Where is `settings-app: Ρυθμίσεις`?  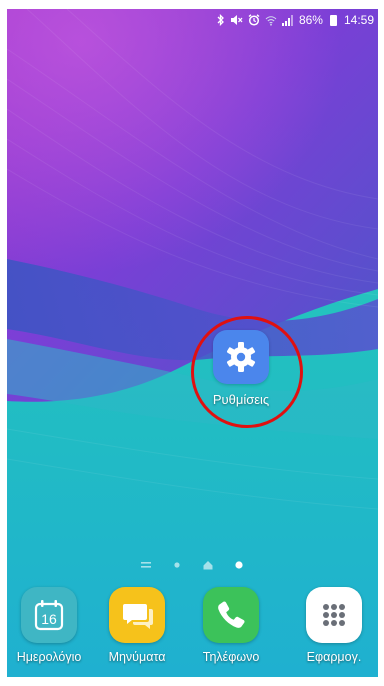 settings-app: Ρυθμίσεις is located at coordinates (241, 374).